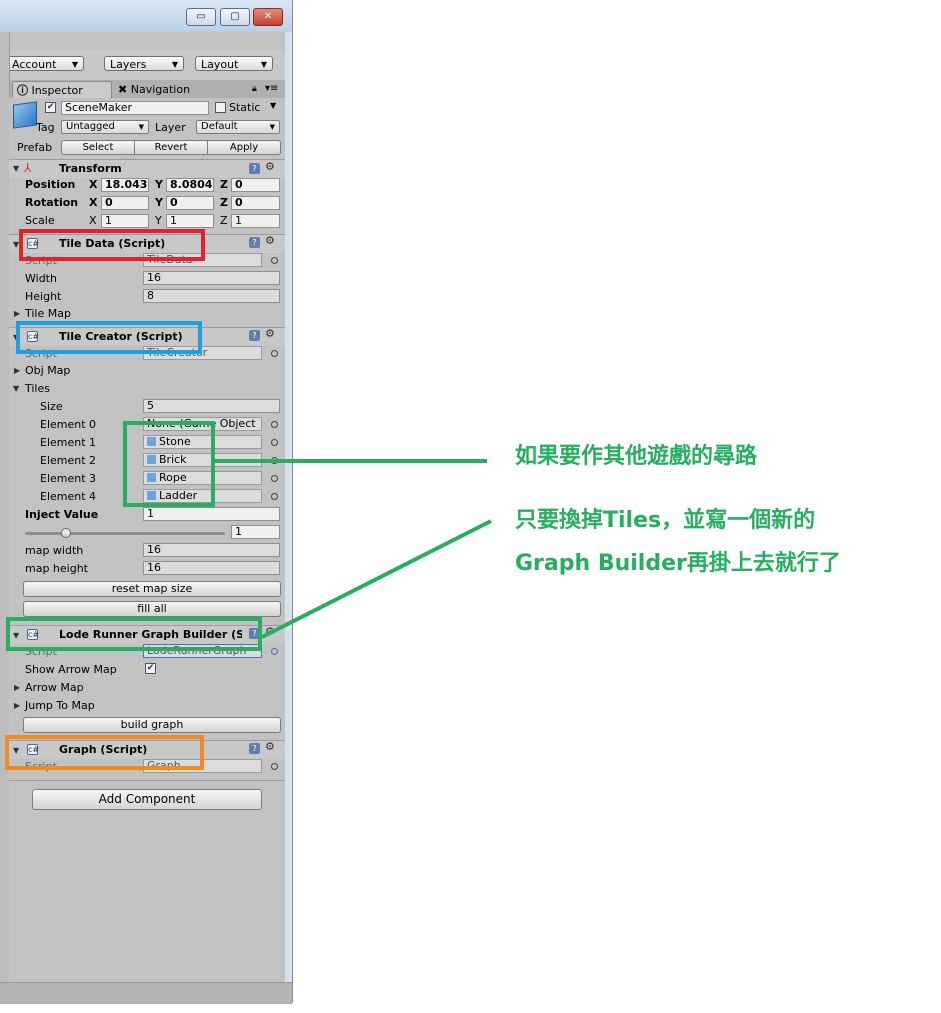 The height and width of the screenshot is (1013, 941). Describe the element at coordinates (636, 456) in the screenshot. I see `annotation-line-1: 如果要作其他遊戲的尋路` at that location.